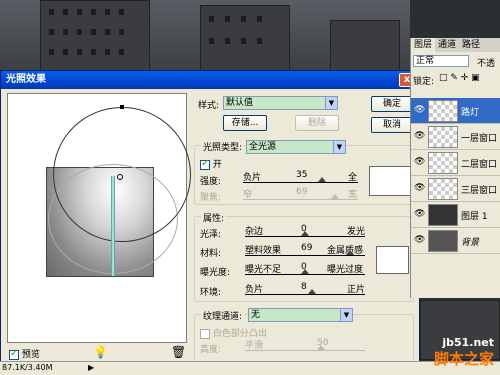  I want to click on layers-panel-tabs: 图层 通道 路径, so click(455, 45).